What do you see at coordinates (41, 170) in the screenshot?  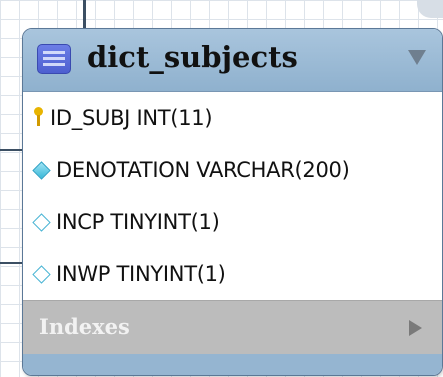 I see `not-null-column-icon` at bounding box center [41, 170].